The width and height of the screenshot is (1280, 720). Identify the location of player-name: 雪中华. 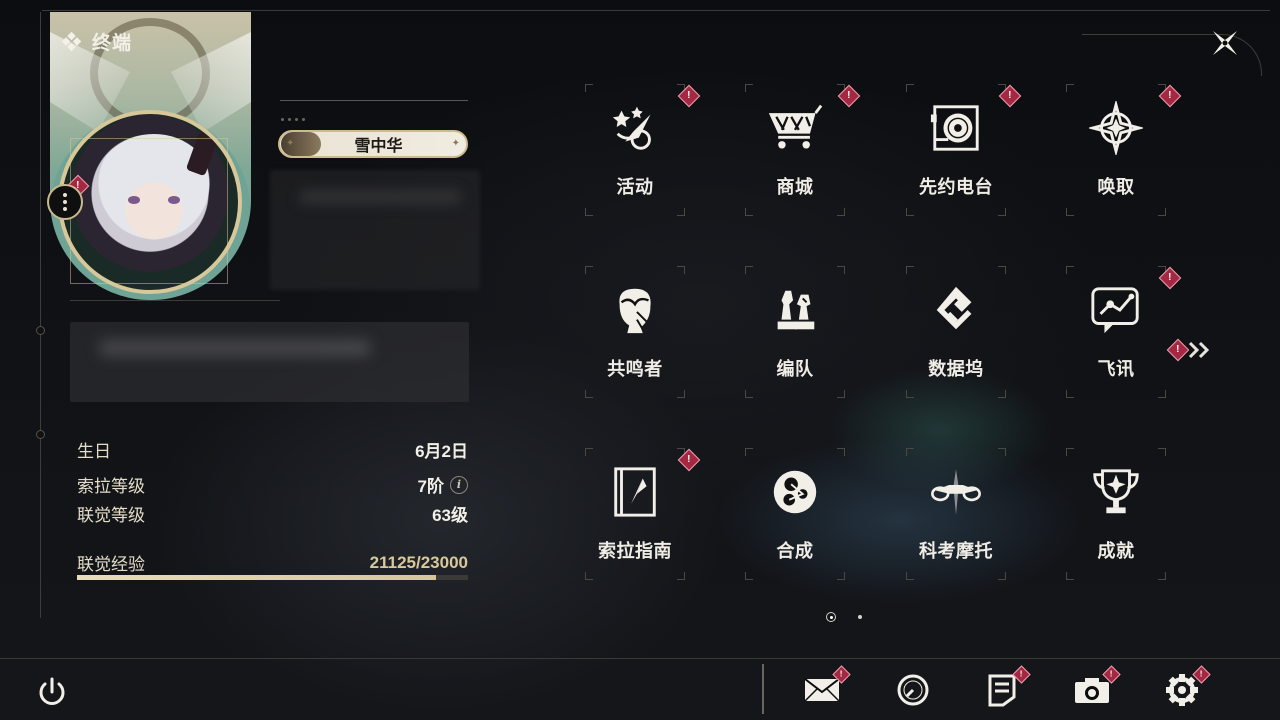
(378, 146).